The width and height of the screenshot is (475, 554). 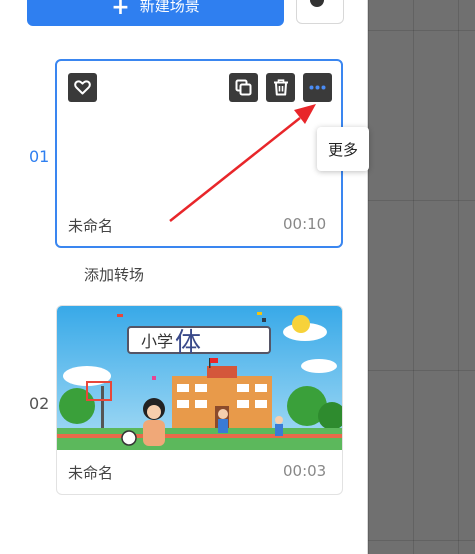 I want to click on more-icon, so click(x=317, y=87).